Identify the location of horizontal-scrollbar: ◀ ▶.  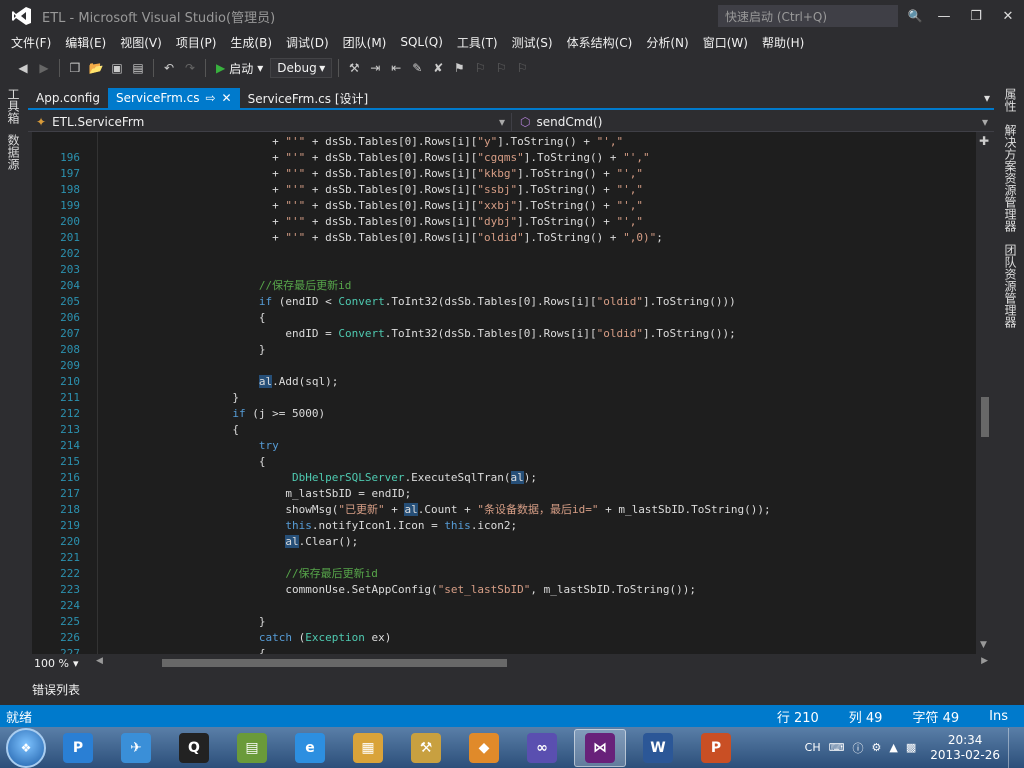
(543, 663).